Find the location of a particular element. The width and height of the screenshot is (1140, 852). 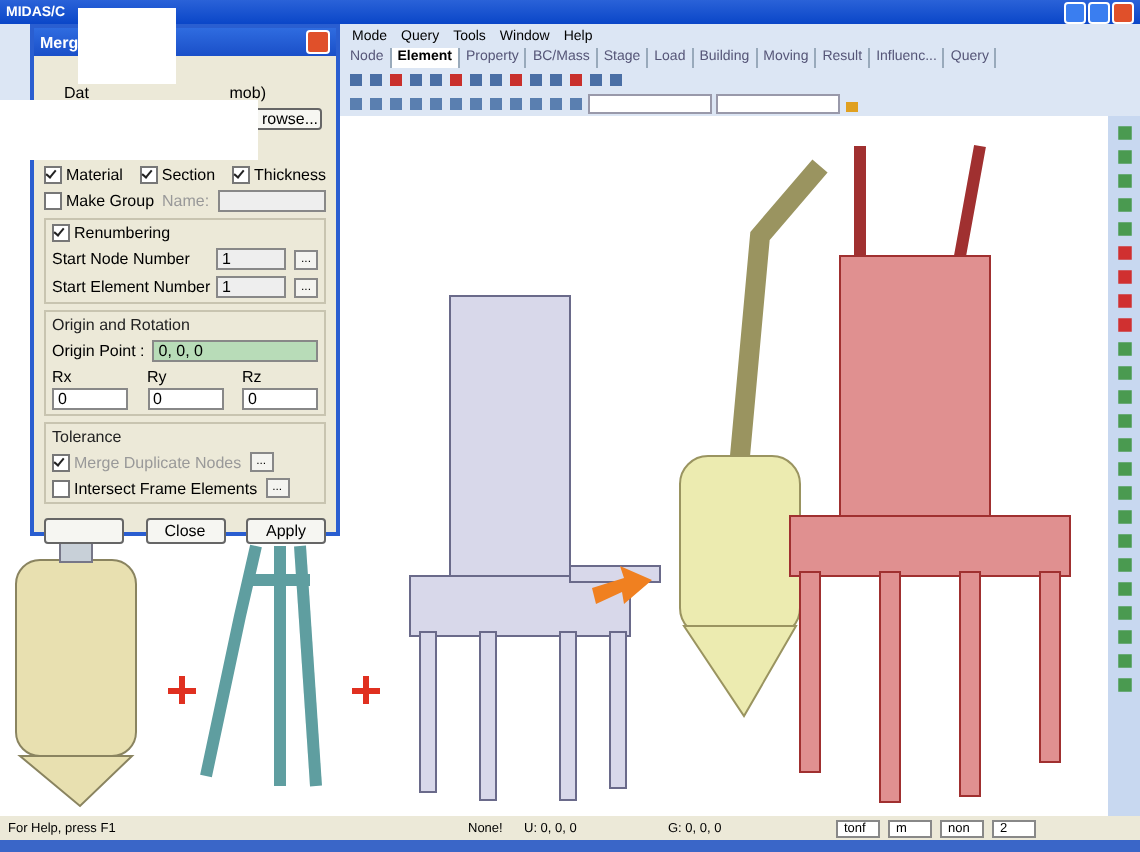

group-title: Tolerance is located at coordinates (88, 437).